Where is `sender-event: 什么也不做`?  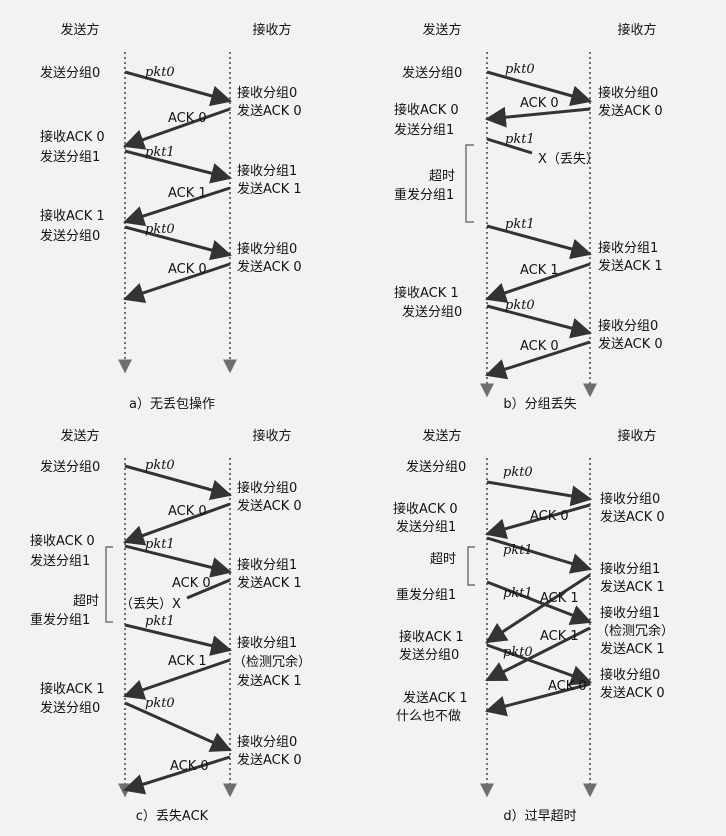 sender-event: 什么也不做 is located at coordinates (428, 716).